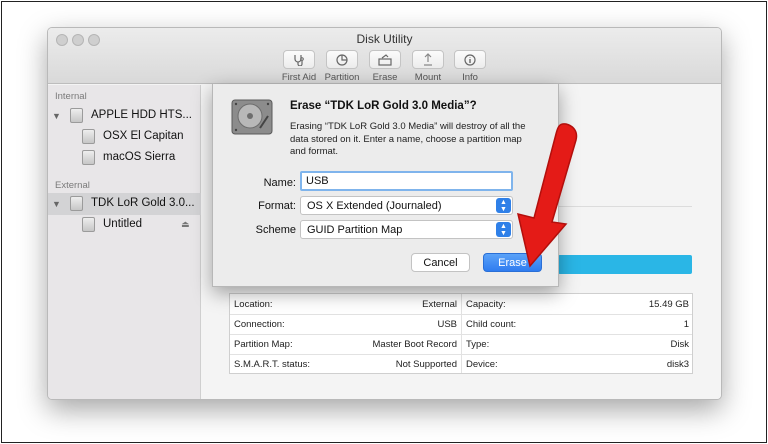  Describe the element at coordinates (76, 203) in the screenshot. I see `external-disk-icon` at that location.